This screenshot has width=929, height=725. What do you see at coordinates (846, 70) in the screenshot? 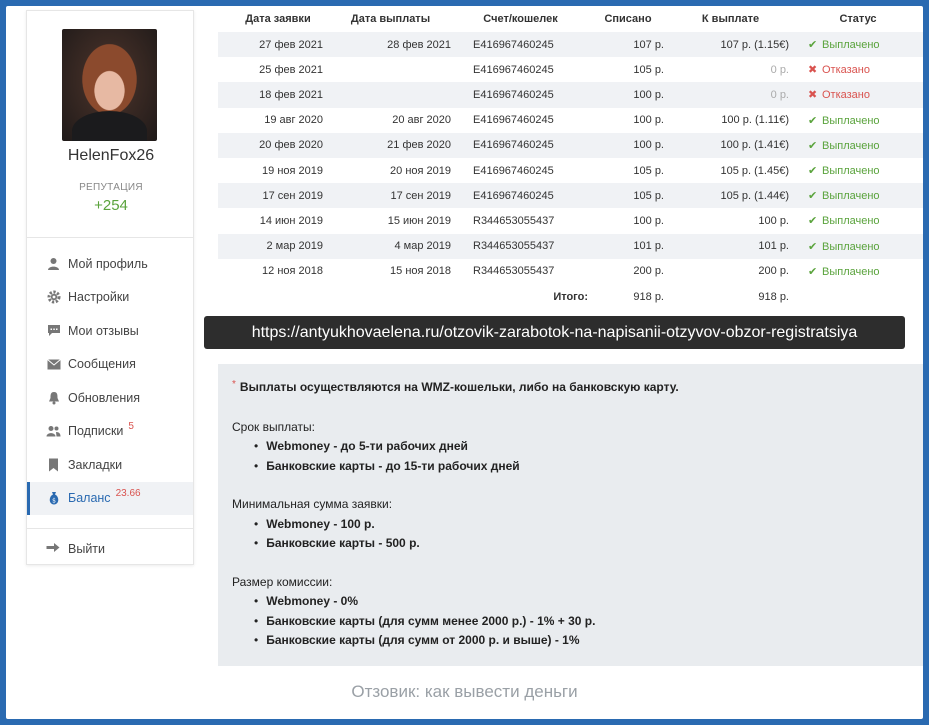
I see `status-label: Отказано` at bounding box center [846, 70].